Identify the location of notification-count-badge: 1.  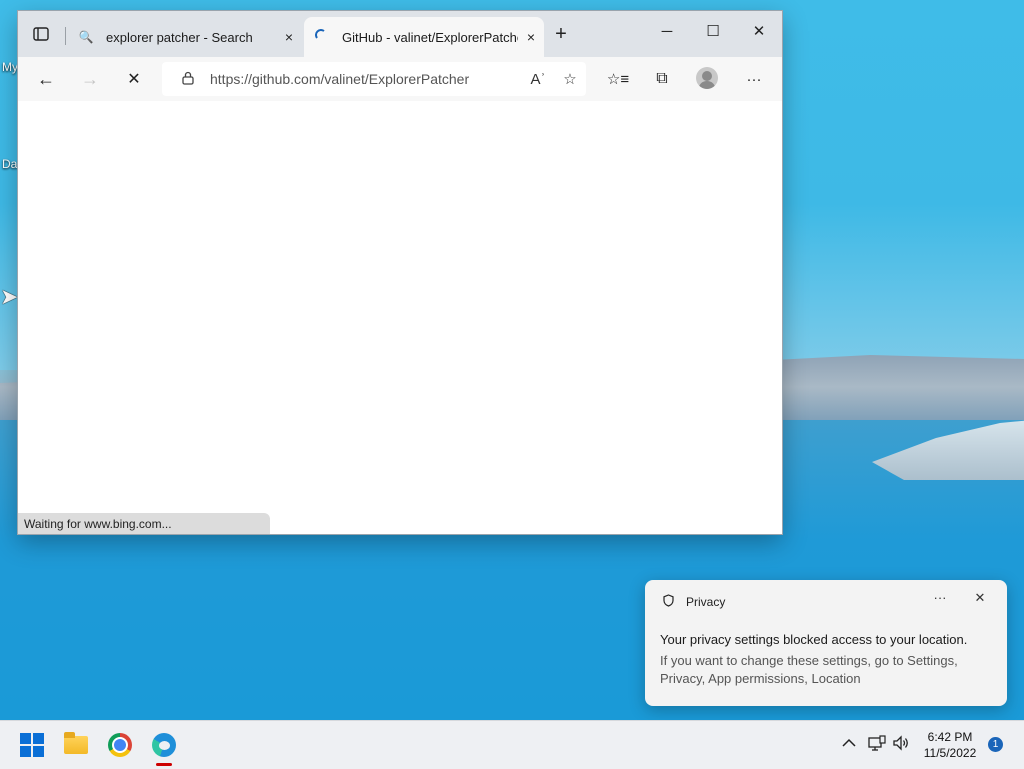
(995, 744).